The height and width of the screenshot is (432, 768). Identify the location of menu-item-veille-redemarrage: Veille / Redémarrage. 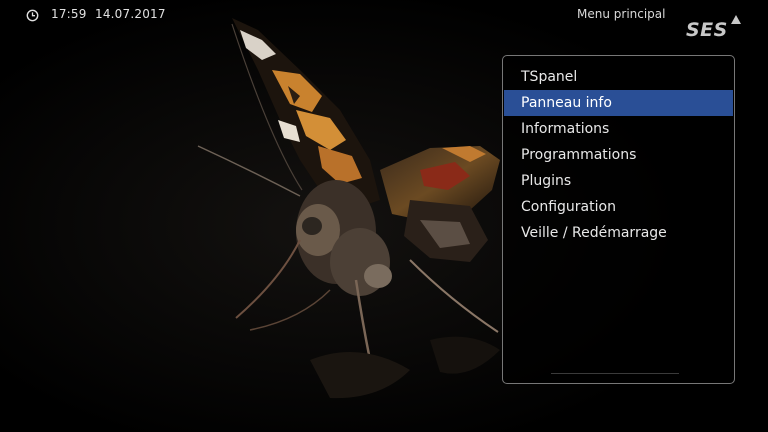
(618, 233).